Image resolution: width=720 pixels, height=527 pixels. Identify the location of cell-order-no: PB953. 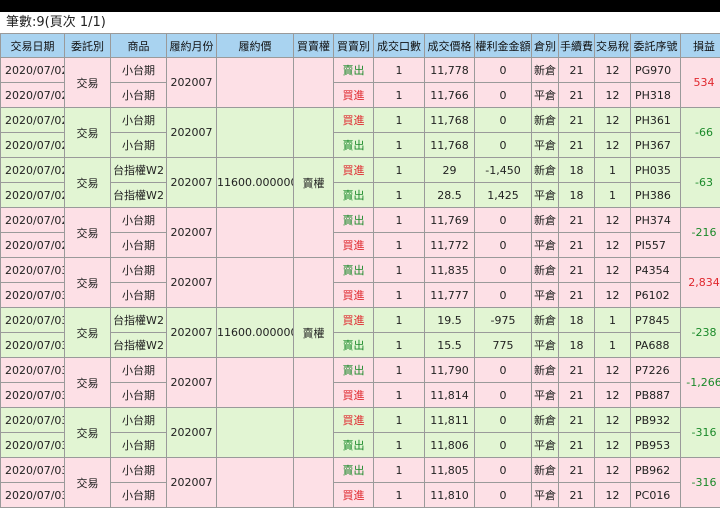
(655, 445).